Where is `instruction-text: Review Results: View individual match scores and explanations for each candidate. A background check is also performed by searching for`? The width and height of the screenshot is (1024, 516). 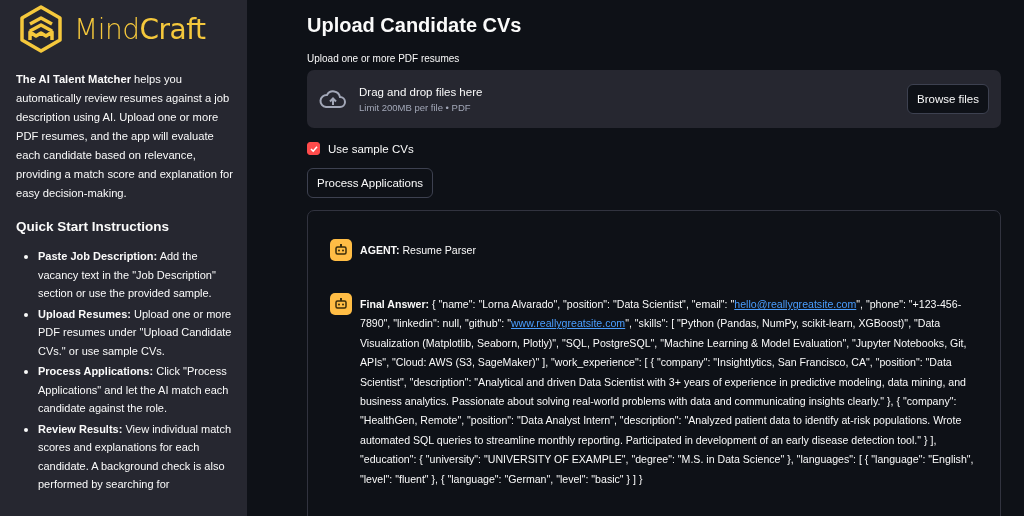
instruction-text: Review Results: View individual match scores and explanations for each candidate. A background check is also performed by searching for is located at coordinates (135, 456).